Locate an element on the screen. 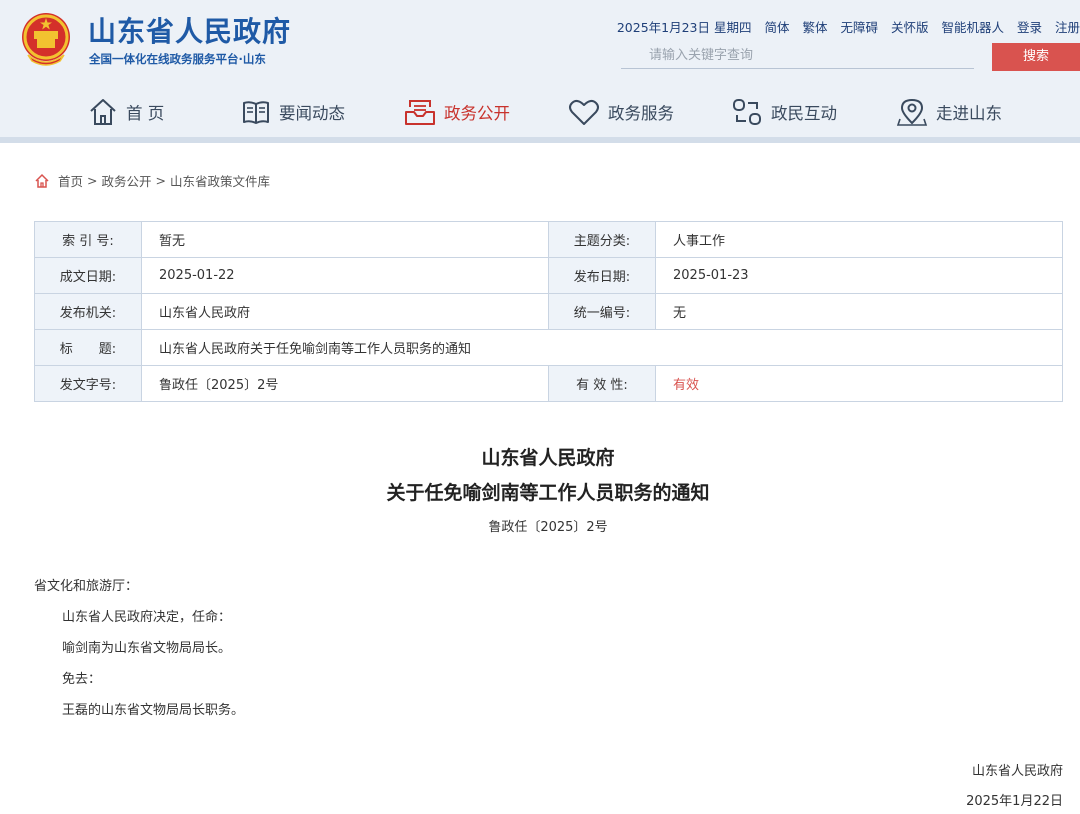 The image size is (1080, 814). doc-number-label: 发文字号: is located at coordinates (88, 383).